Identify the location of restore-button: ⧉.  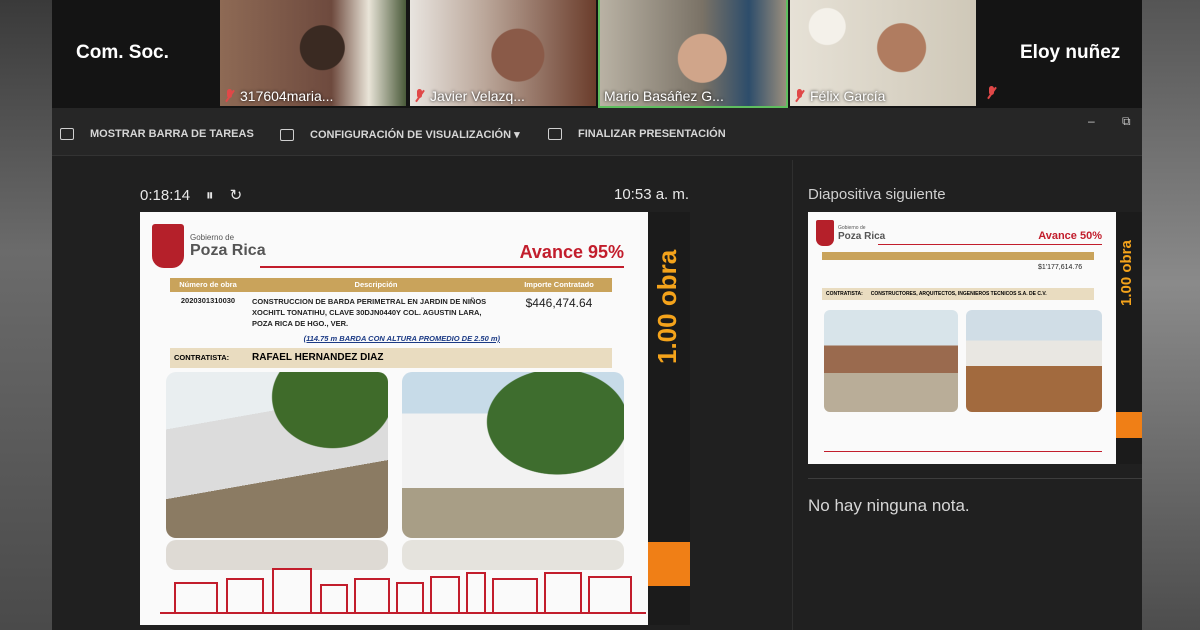
(1126, 121).